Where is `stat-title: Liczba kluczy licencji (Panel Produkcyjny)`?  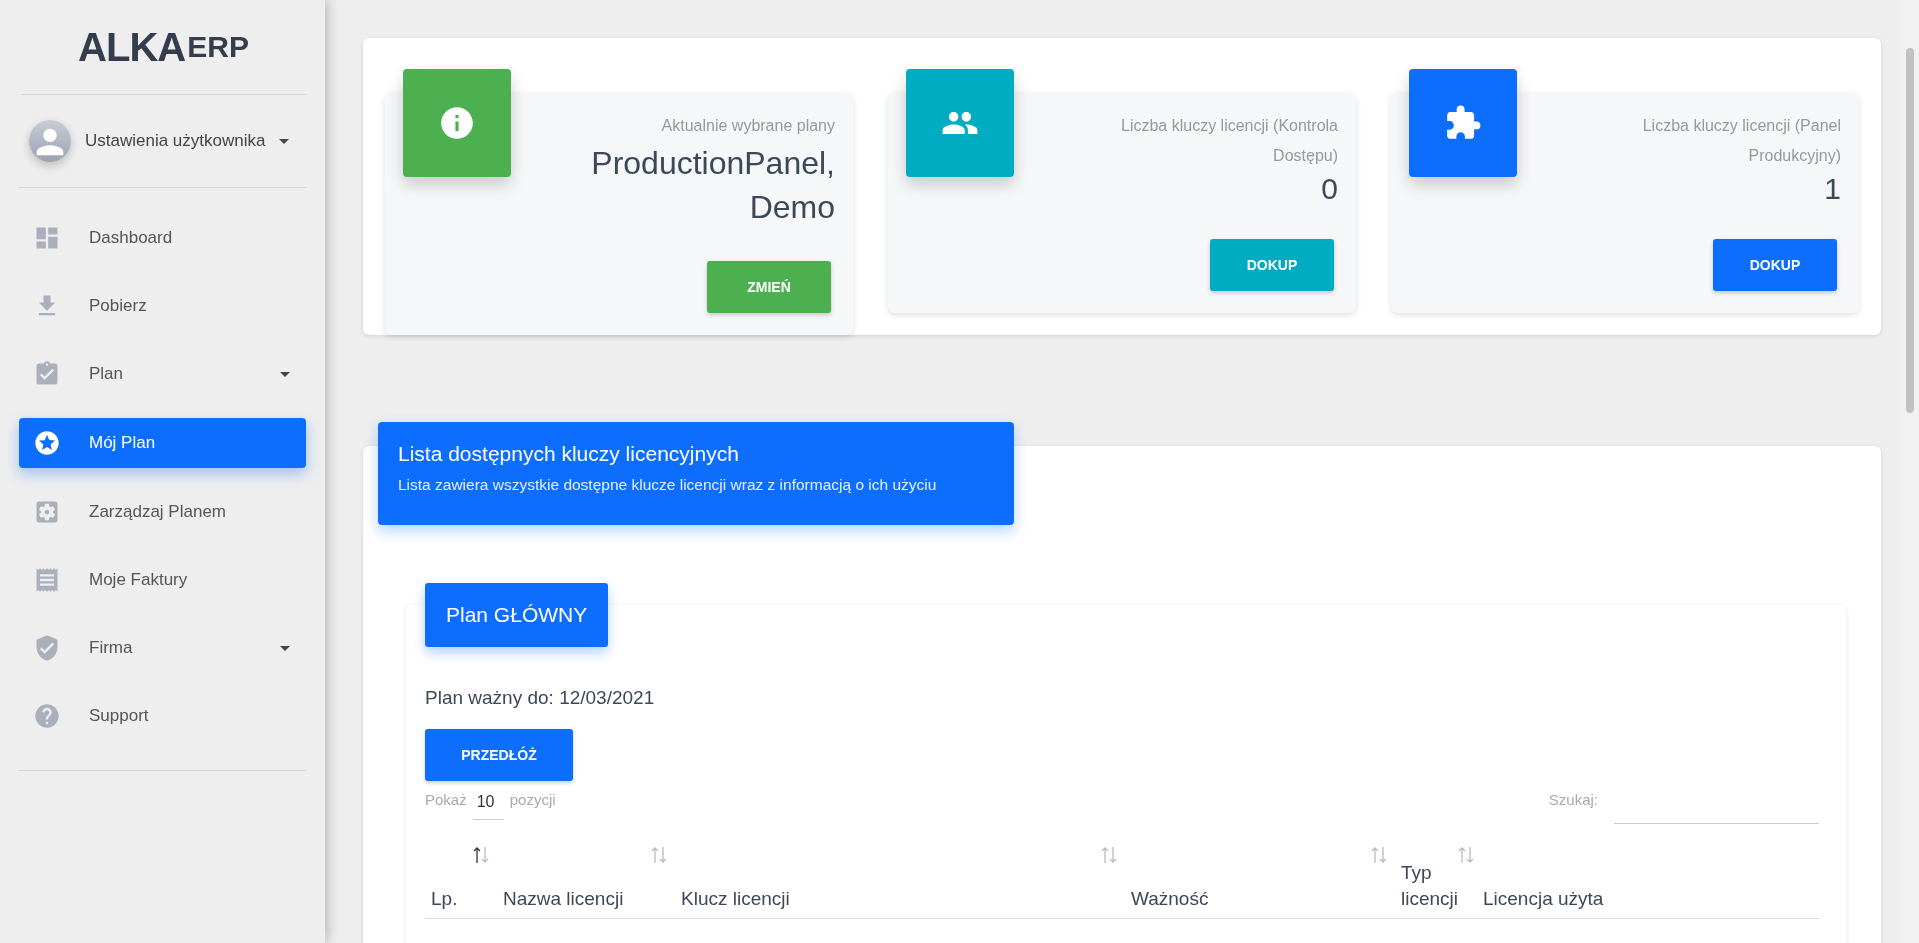 stat-title: Liczba kluczy licencji (Panel Produkcyjny) is located at coordinates (1741, 141).